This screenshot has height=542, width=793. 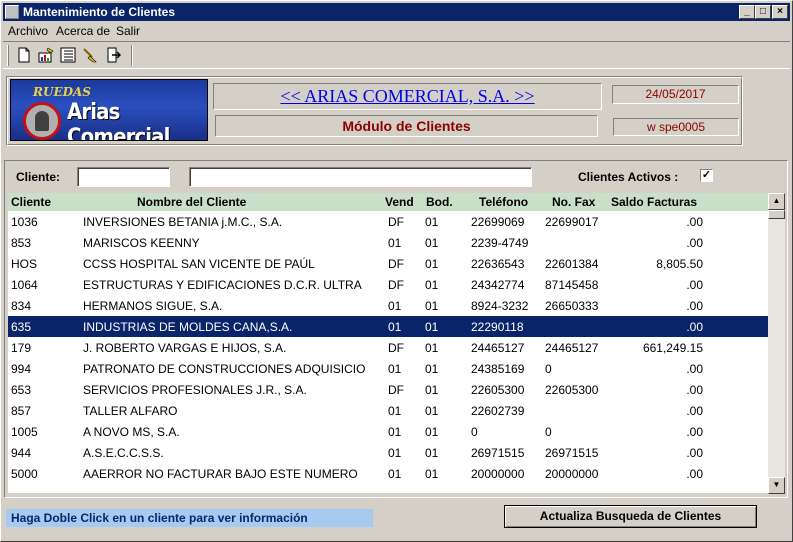 I want to click on cell-name: MARISCOS KEENNY, so click(x=141, y=243).